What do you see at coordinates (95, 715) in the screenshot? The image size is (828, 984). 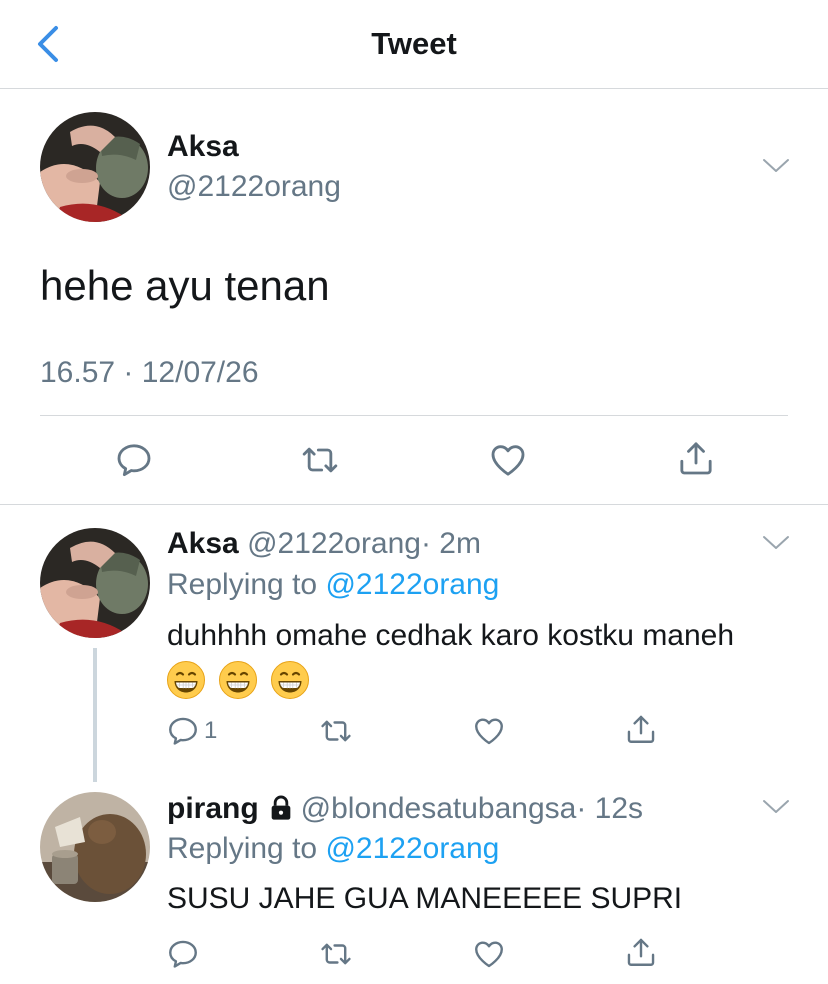 I see `thread-connector` at bounding box center [95, 715].